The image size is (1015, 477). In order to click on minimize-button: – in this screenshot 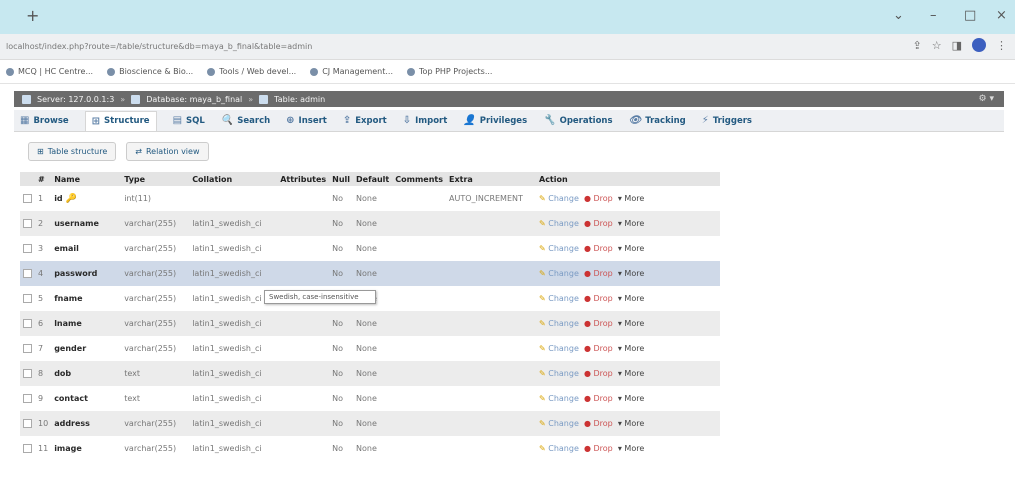, I will do `click(933, 15)`.